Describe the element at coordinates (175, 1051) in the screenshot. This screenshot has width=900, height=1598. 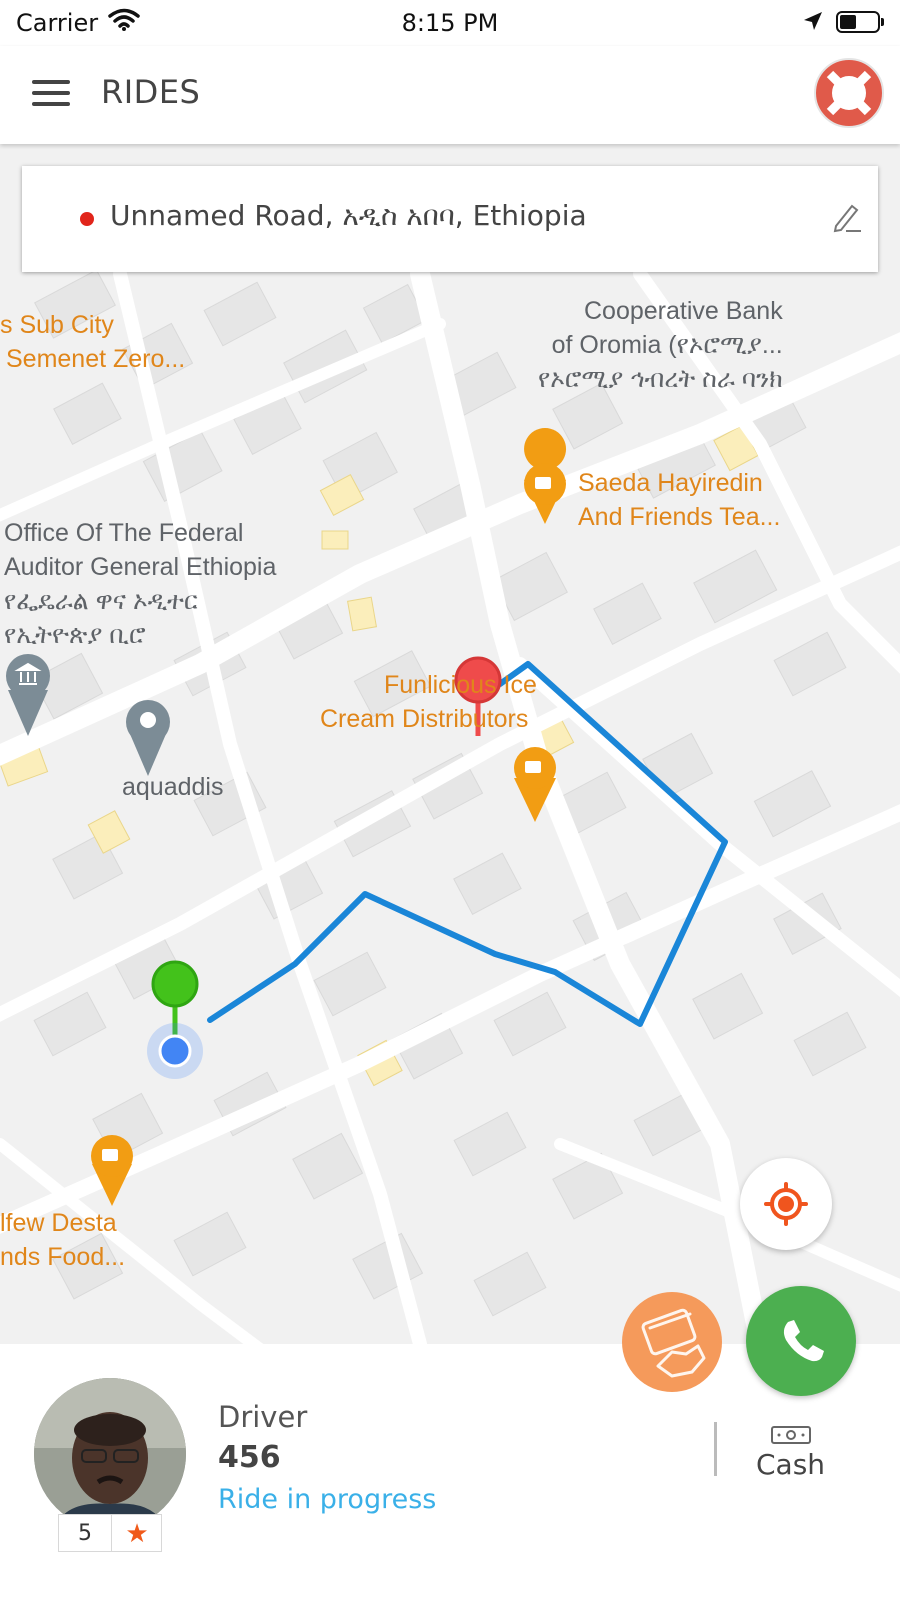
I see `current-location-icon` at that location.